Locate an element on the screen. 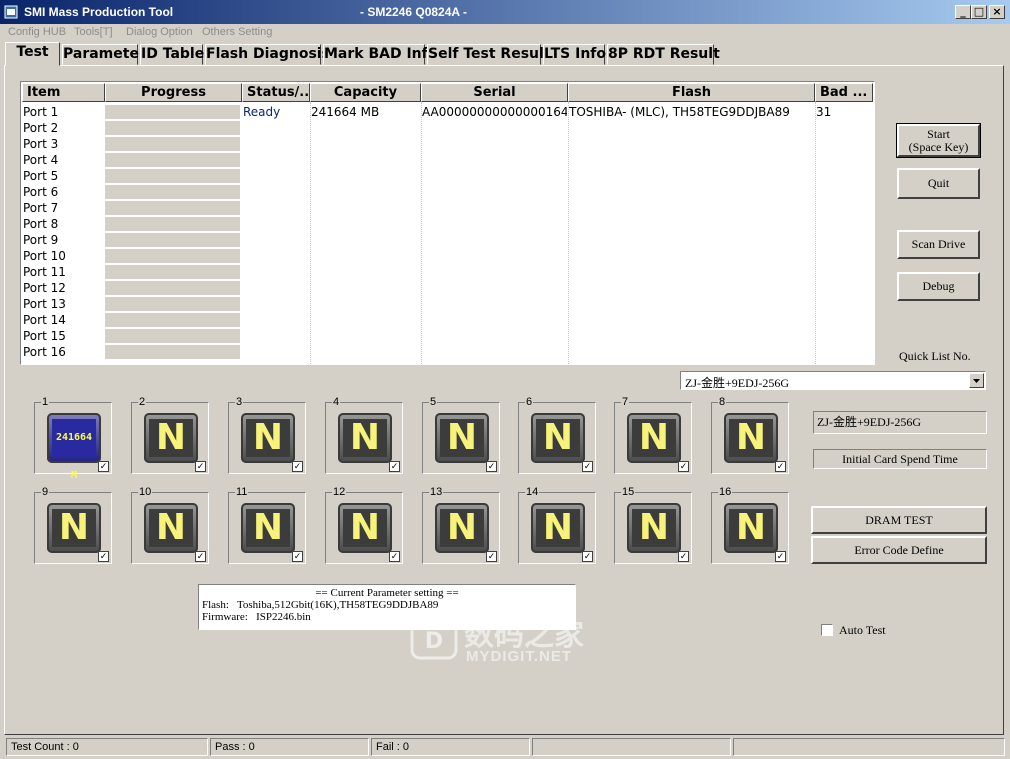 The height and width of the screenshot is (759, 1010). port-tile: 14 N ✓ is located at coordinates (557, 525).